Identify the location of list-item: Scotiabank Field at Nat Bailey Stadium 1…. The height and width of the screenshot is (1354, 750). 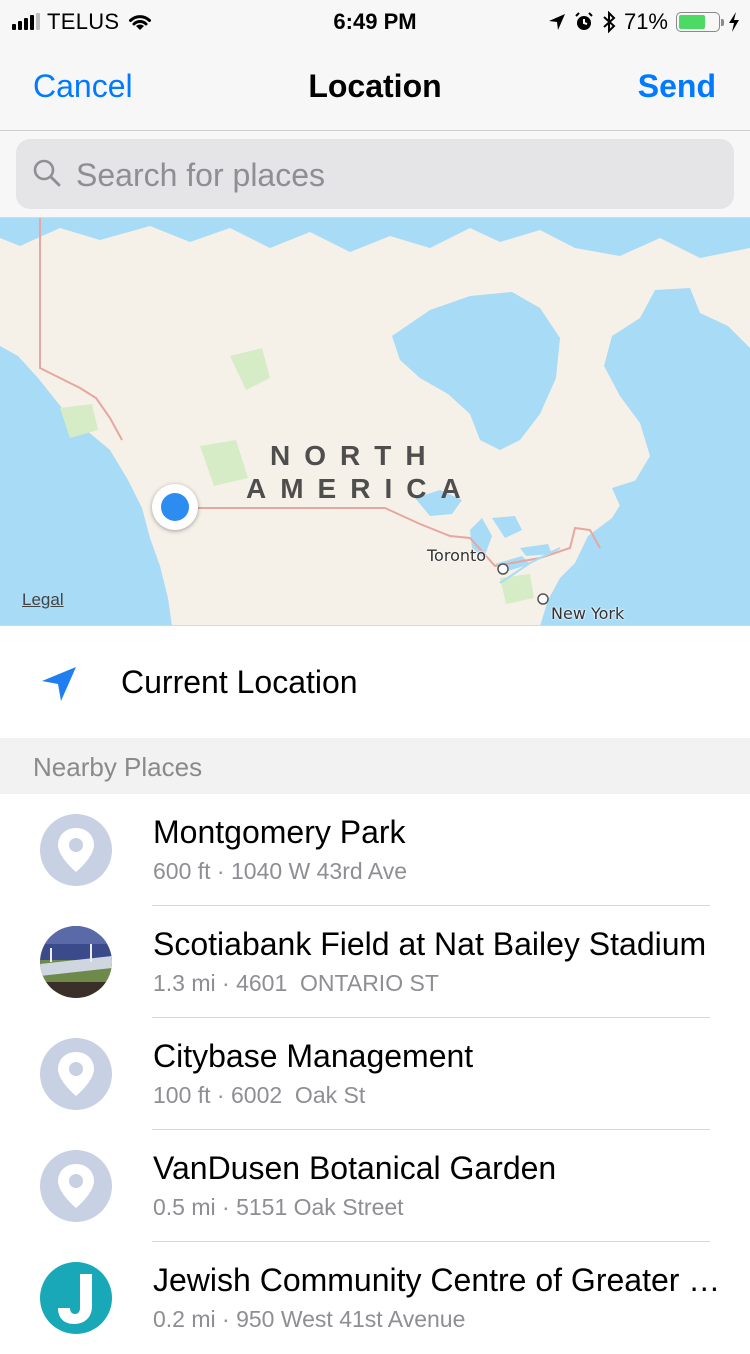
(375, 962).